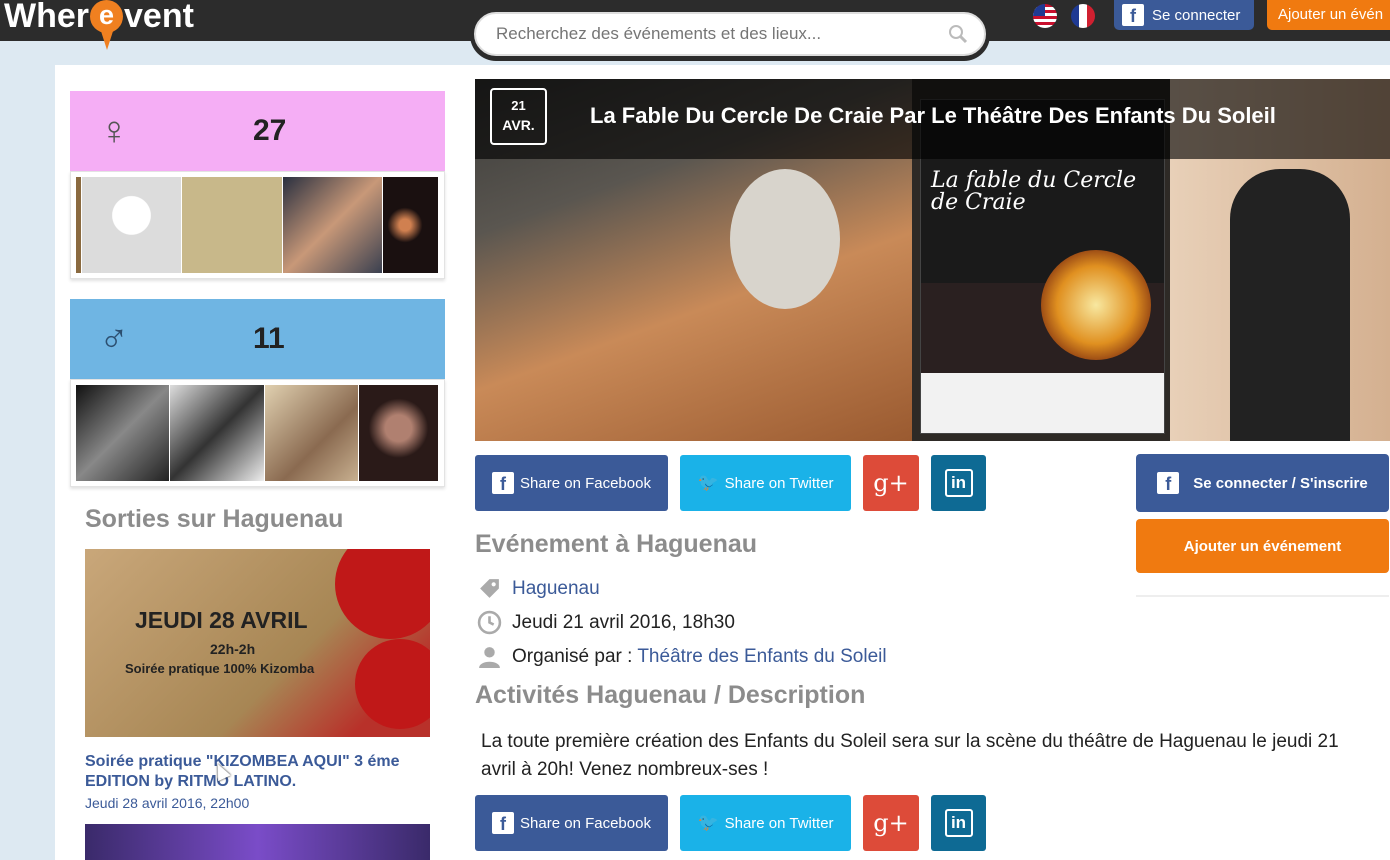  I want to click on logo-text-left: Wher, so click(46, 17).